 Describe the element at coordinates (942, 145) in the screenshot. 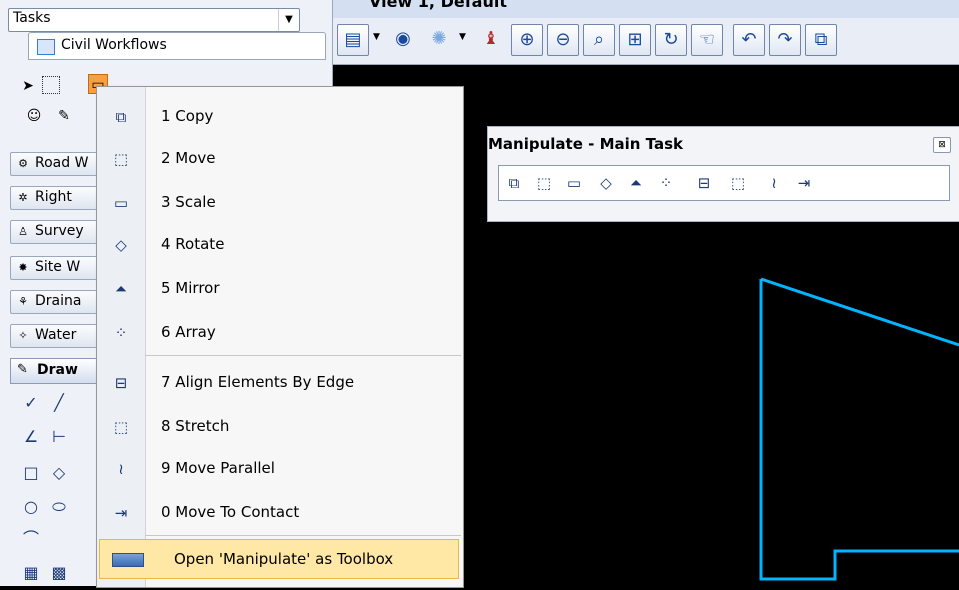

I see `close-icon: ⊠` at that location.